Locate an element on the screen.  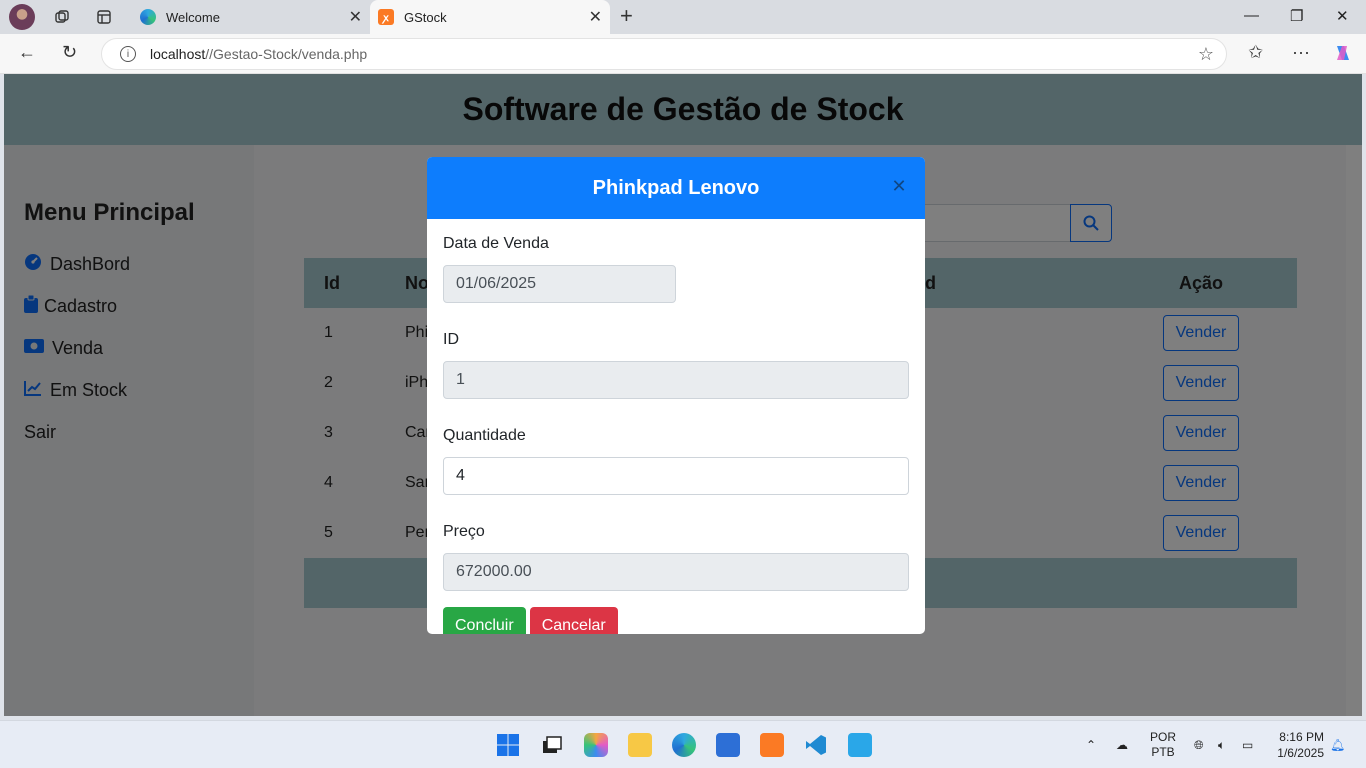
cancelar-button: Cancelar is located at coordinates (573, 620).